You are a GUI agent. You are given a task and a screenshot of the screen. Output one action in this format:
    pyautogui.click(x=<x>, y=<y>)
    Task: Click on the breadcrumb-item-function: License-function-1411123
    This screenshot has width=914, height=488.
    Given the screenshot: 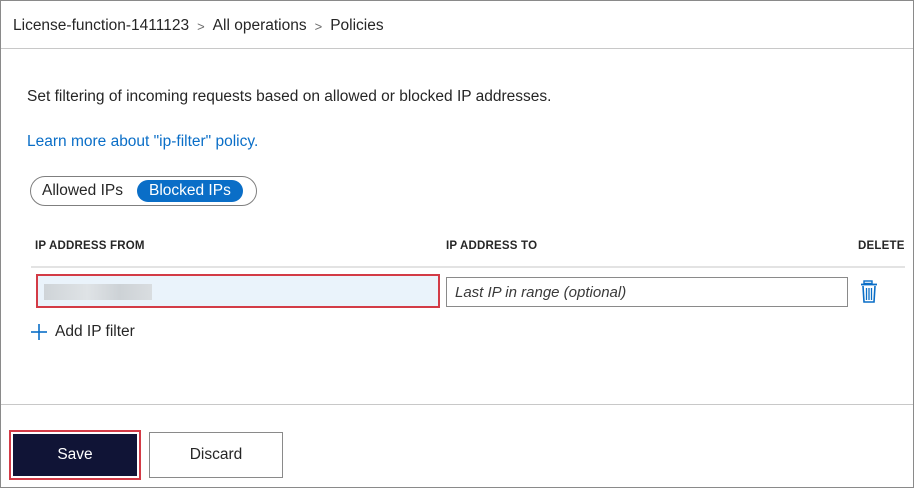 What is the action you would take?
    pyautogui.click(x=101, y=26)
    